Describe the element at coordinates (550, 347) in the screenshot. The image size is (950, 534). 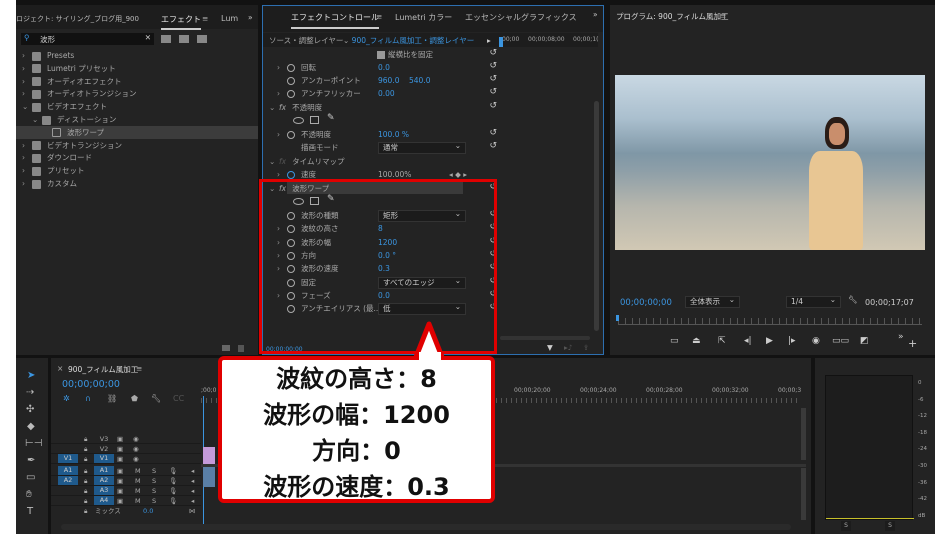
I see `filter-icon: ▼` at that location.